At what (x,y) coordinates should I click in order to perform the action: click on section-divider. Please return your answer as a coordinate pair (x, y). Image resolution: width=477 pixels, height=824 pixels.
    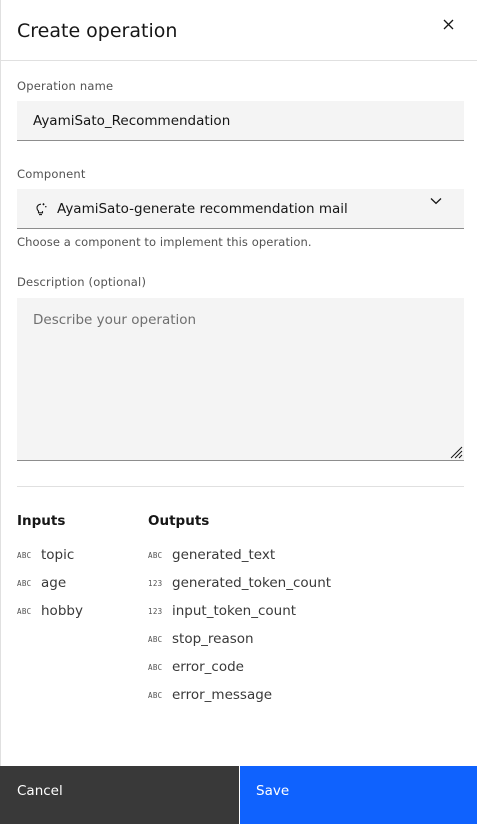
    Looking at the image, I should click on (240, 486).